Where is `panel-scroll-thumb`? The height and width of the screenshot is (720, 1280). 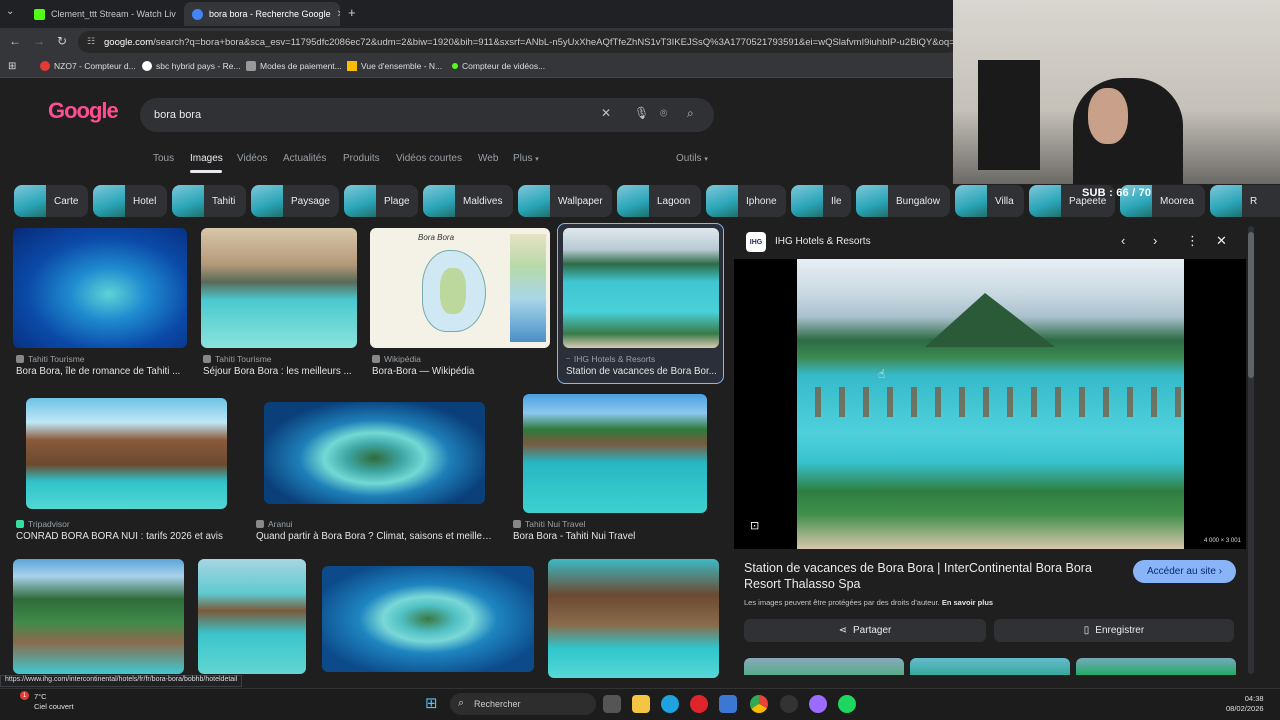 panel-scroll-thumb is located at coordinates (1251, 305).